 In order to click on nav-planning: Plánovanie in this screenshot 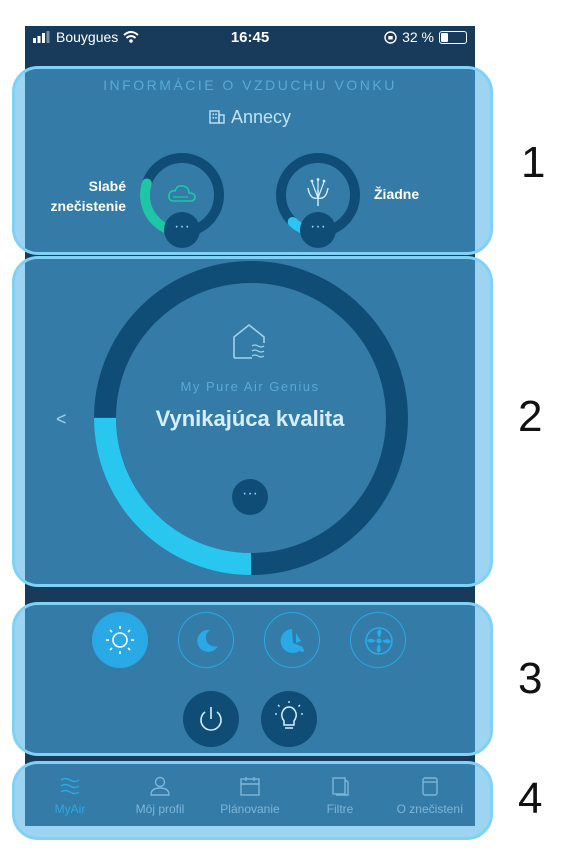, I will do `click(250, 796)`.